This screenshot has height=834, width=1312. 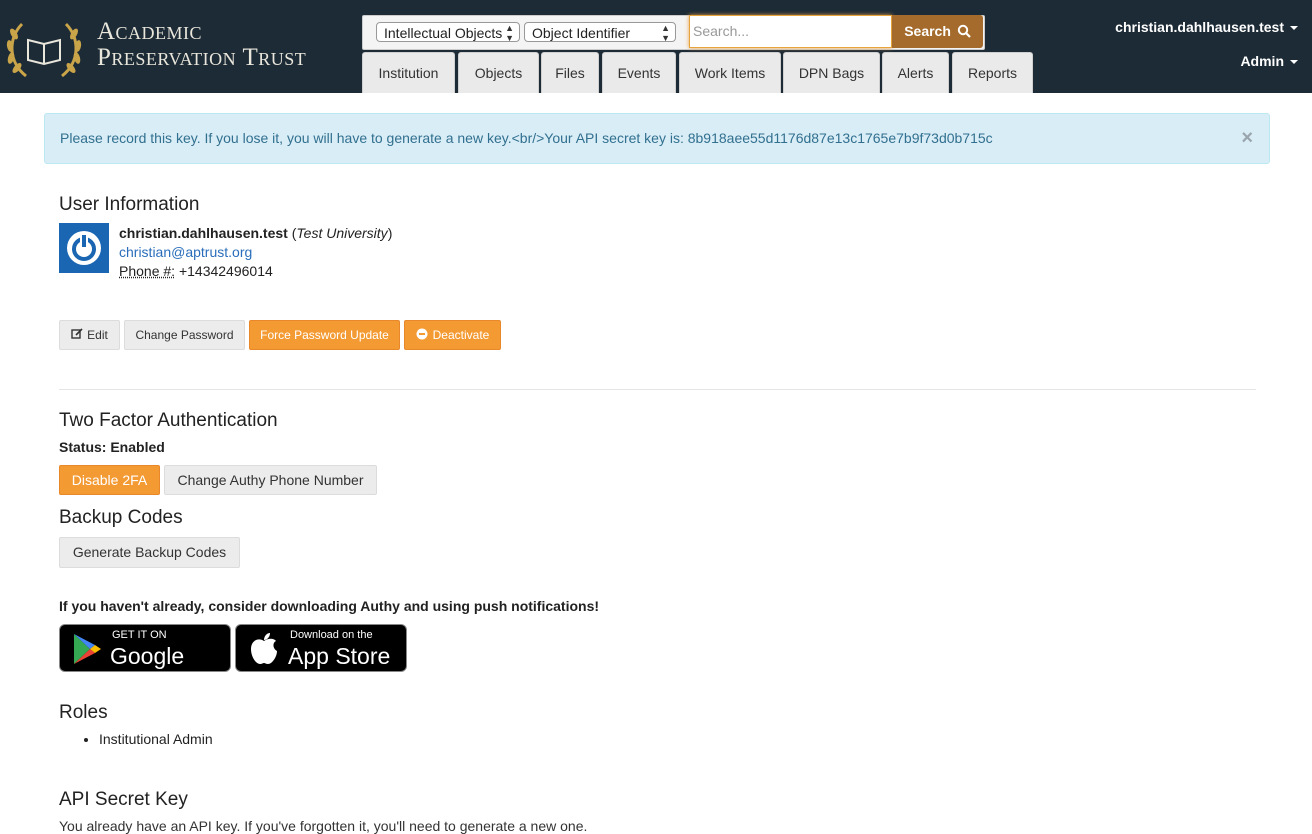 I want to click on admin-dropdown-label: Admin, so click(x=1262, y=61).